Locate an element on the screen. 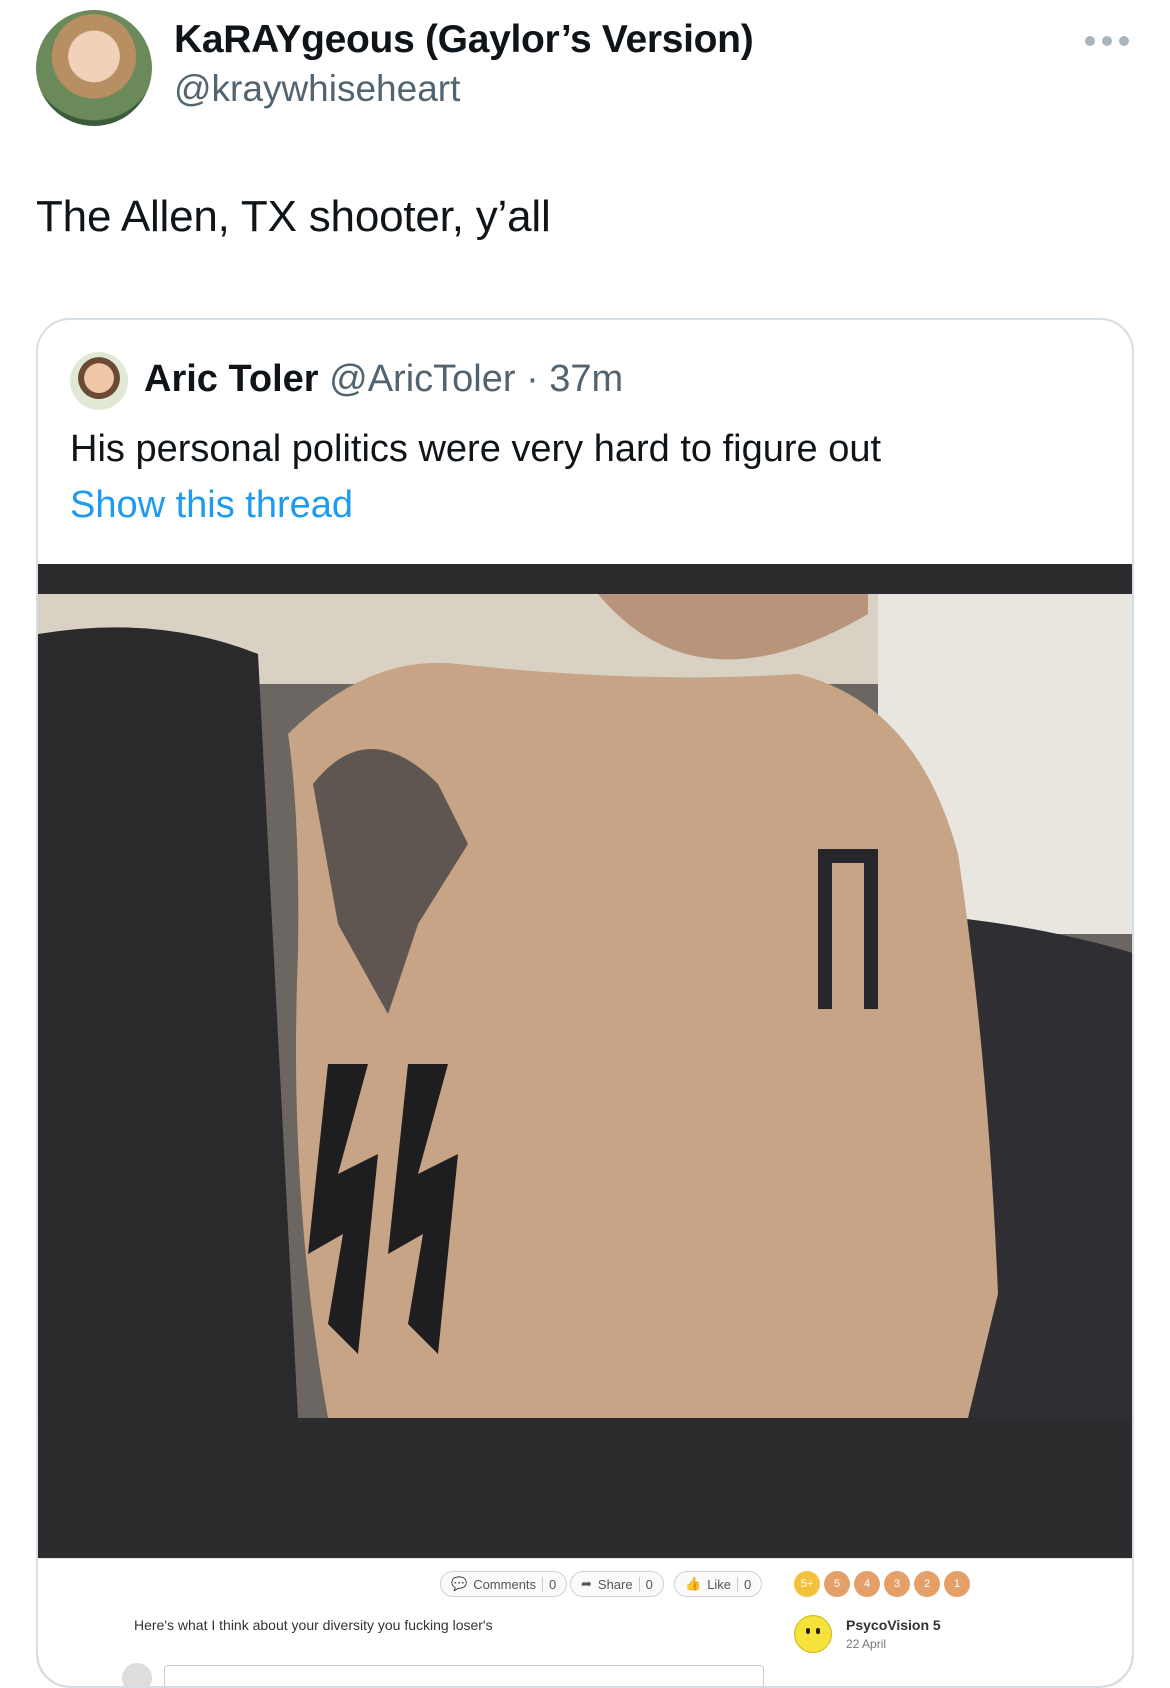 Image resolution: width=1170 pixels, height=1688 pixels. quoted-tweet-header: Aric Toler @AricToler · 37m is located at coordinates (383, 379).